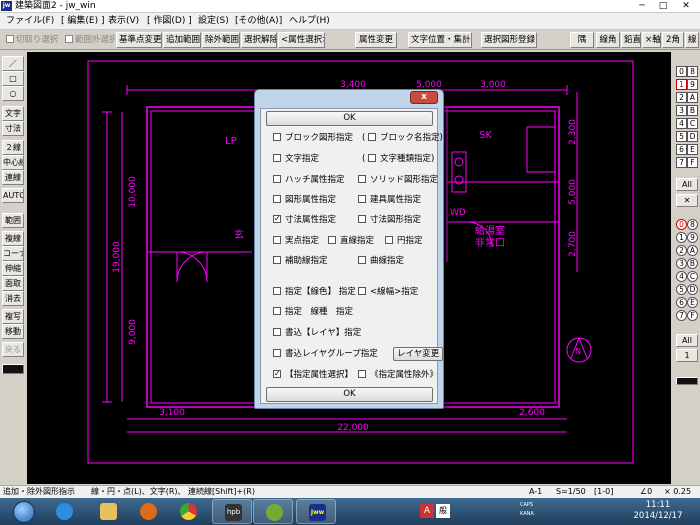 This screenshot has width=700, height=525. I want to click on layer-2: 2, so click(681, 97).